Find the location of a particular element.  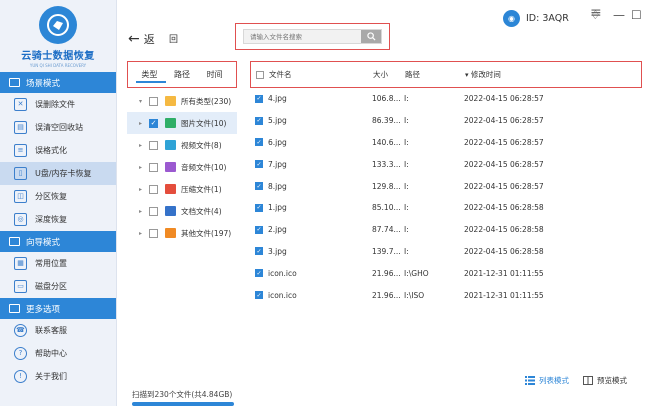

category-item: ▸ 音频文件(10) is located at coordinates (182, 167).